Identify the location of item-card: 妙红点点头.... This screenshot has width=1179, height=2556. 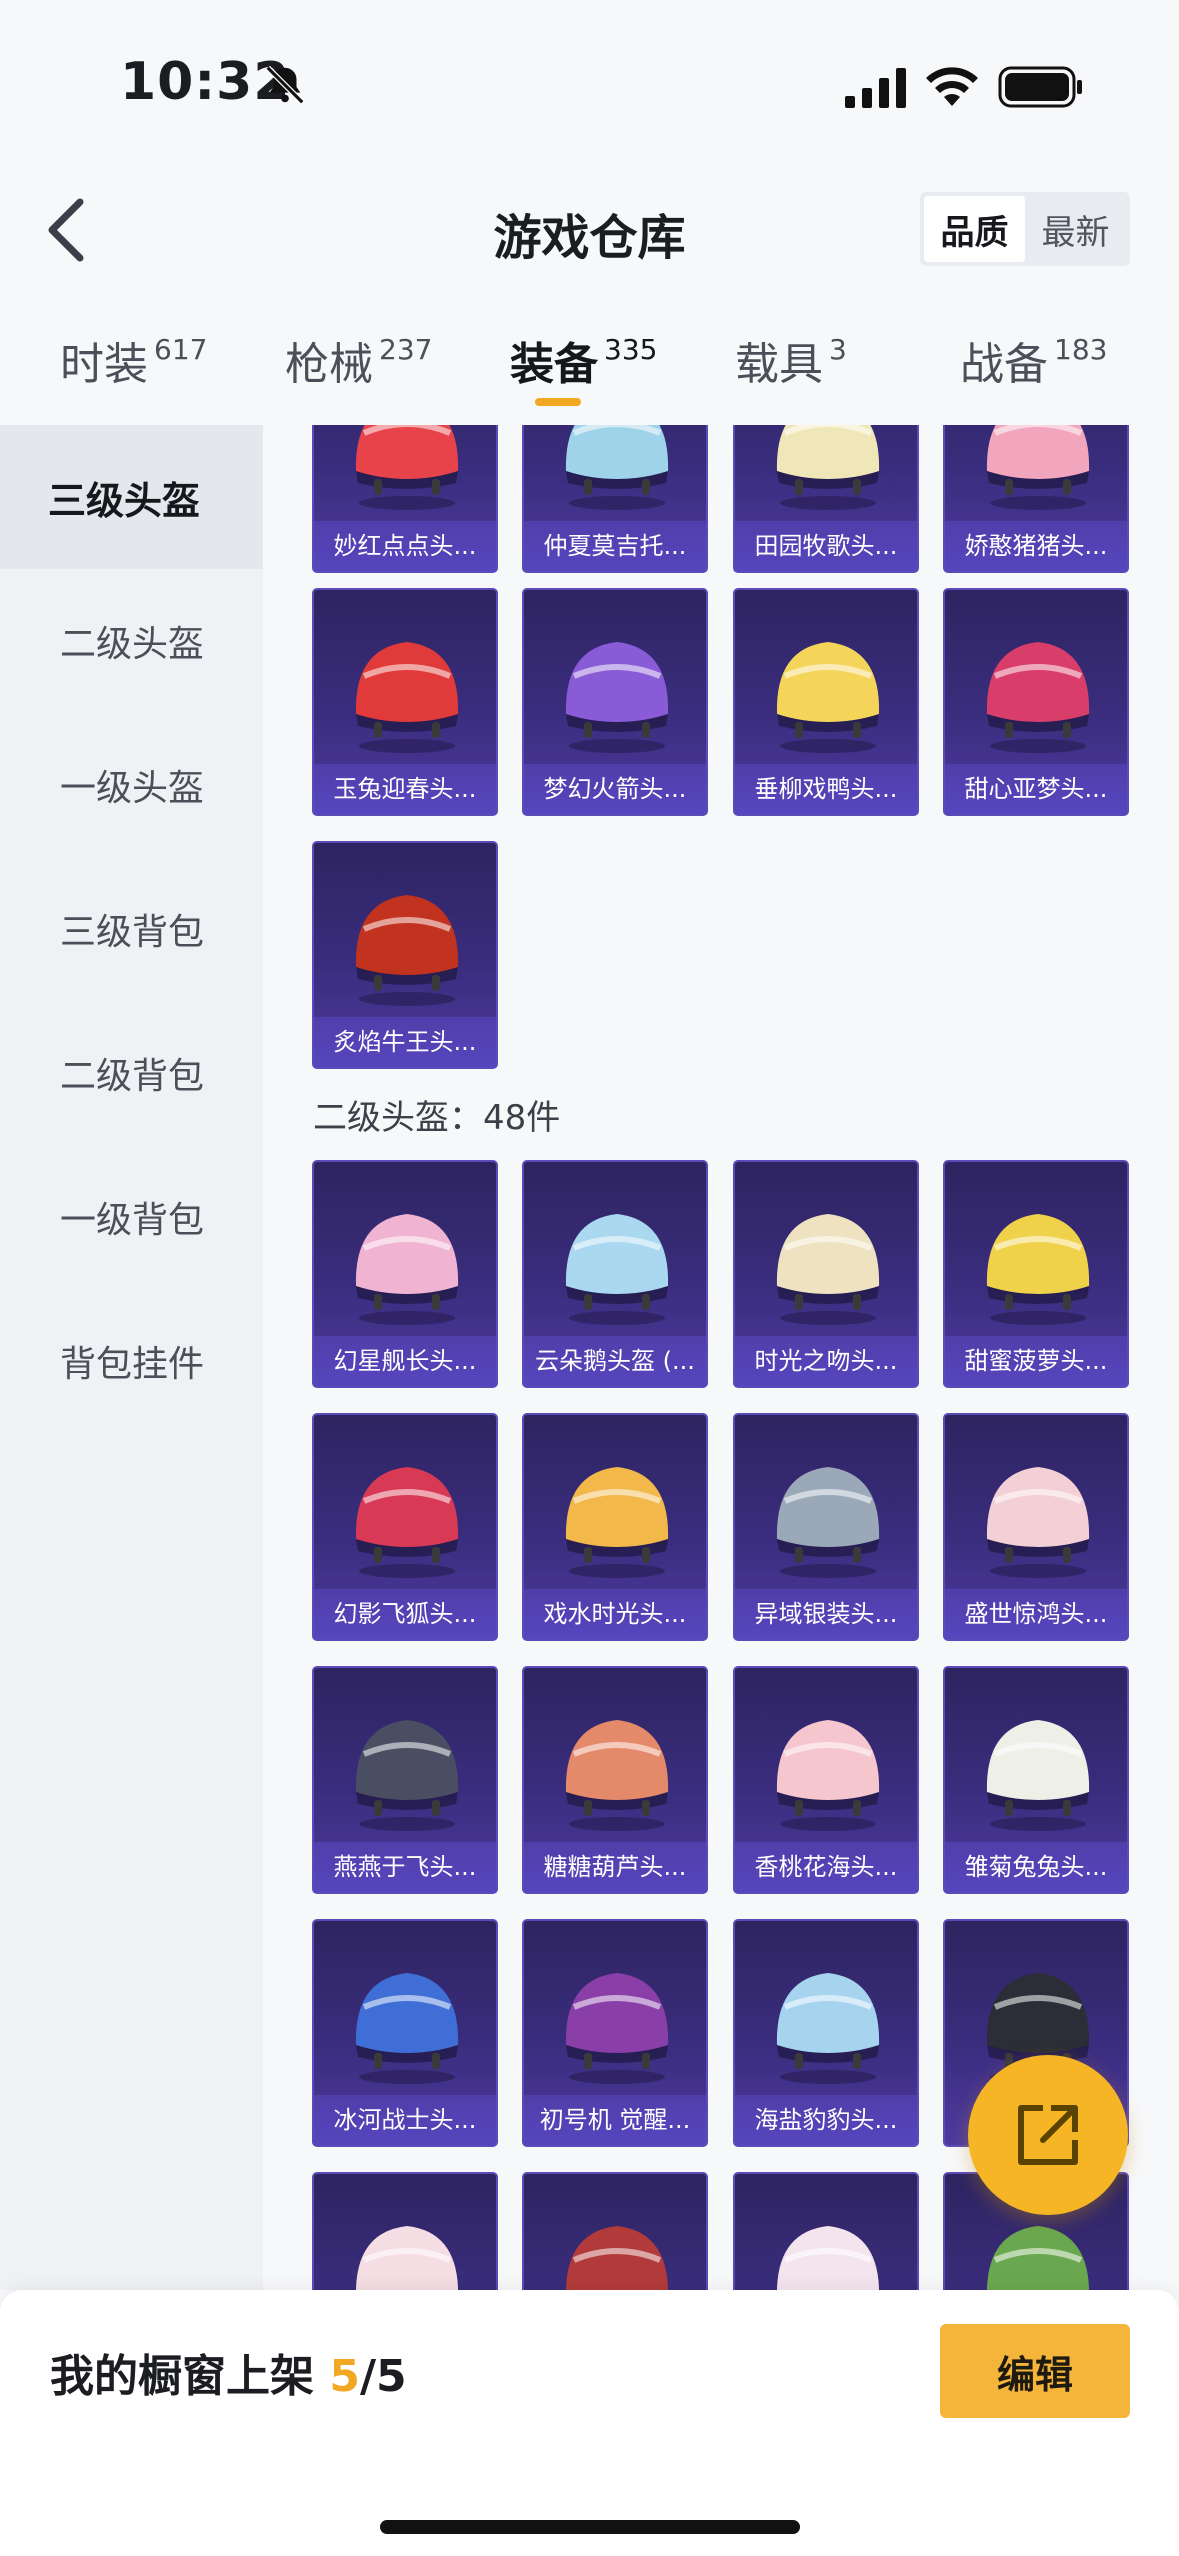
(405, 499).